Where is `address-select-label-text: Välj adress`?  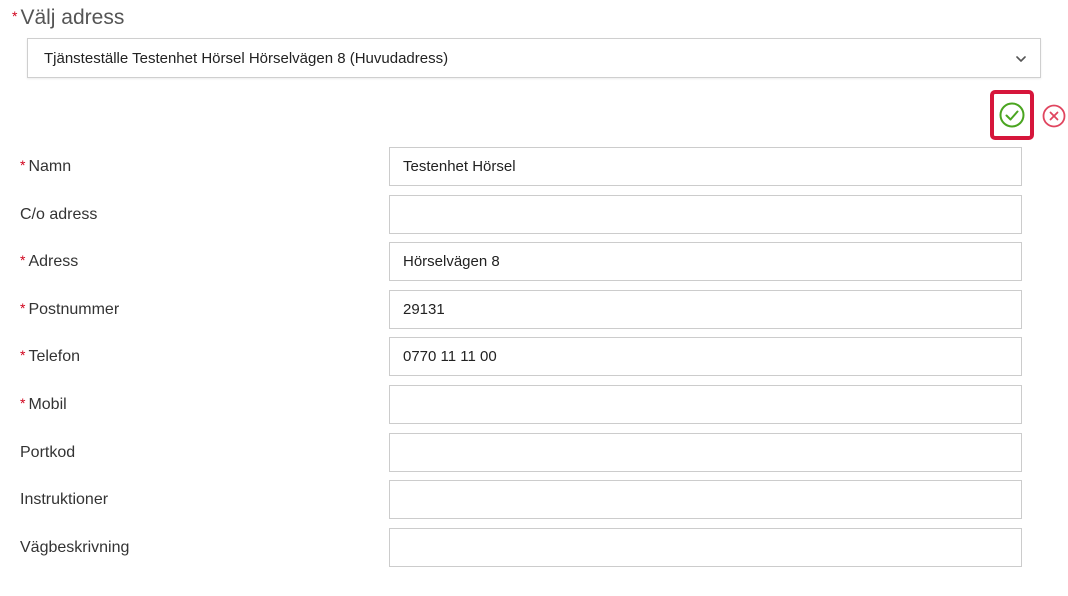
address-select-label-text: Välj adress is located at coordinates (72, 17).